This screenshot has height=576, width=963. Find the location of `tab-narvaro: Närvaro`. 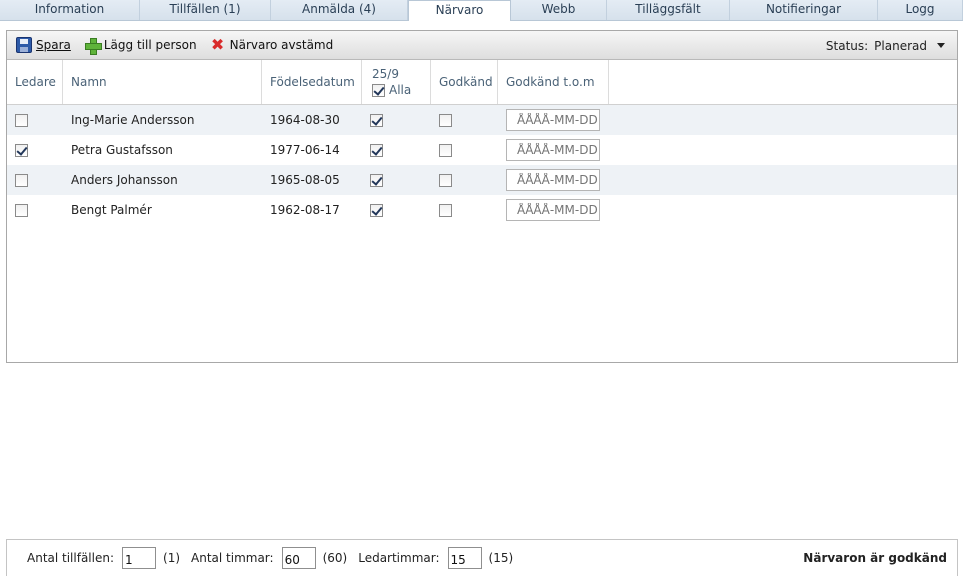

tab-narvaro: Närvaro is located at coordinates (459, 10).